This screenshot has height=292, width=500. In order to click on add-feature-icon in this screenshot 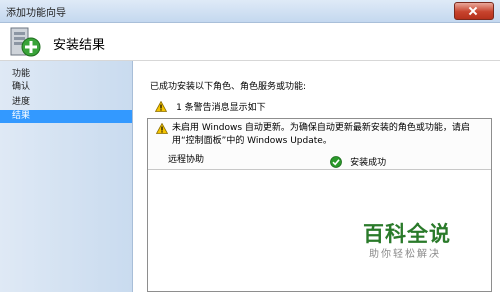, I will do `click(25, 42)`.